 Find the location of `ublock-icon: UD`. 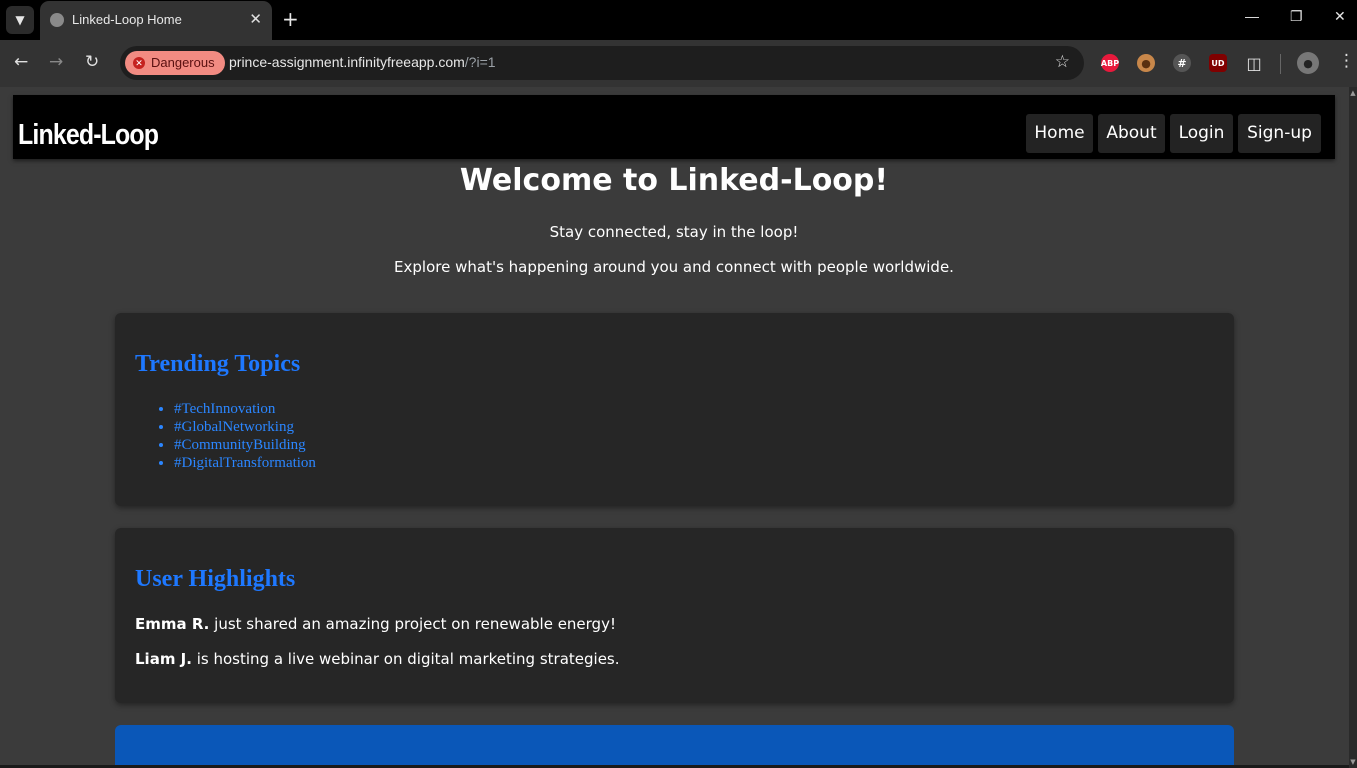

ublock-icon: UD is located at coordinates (1218, 63).